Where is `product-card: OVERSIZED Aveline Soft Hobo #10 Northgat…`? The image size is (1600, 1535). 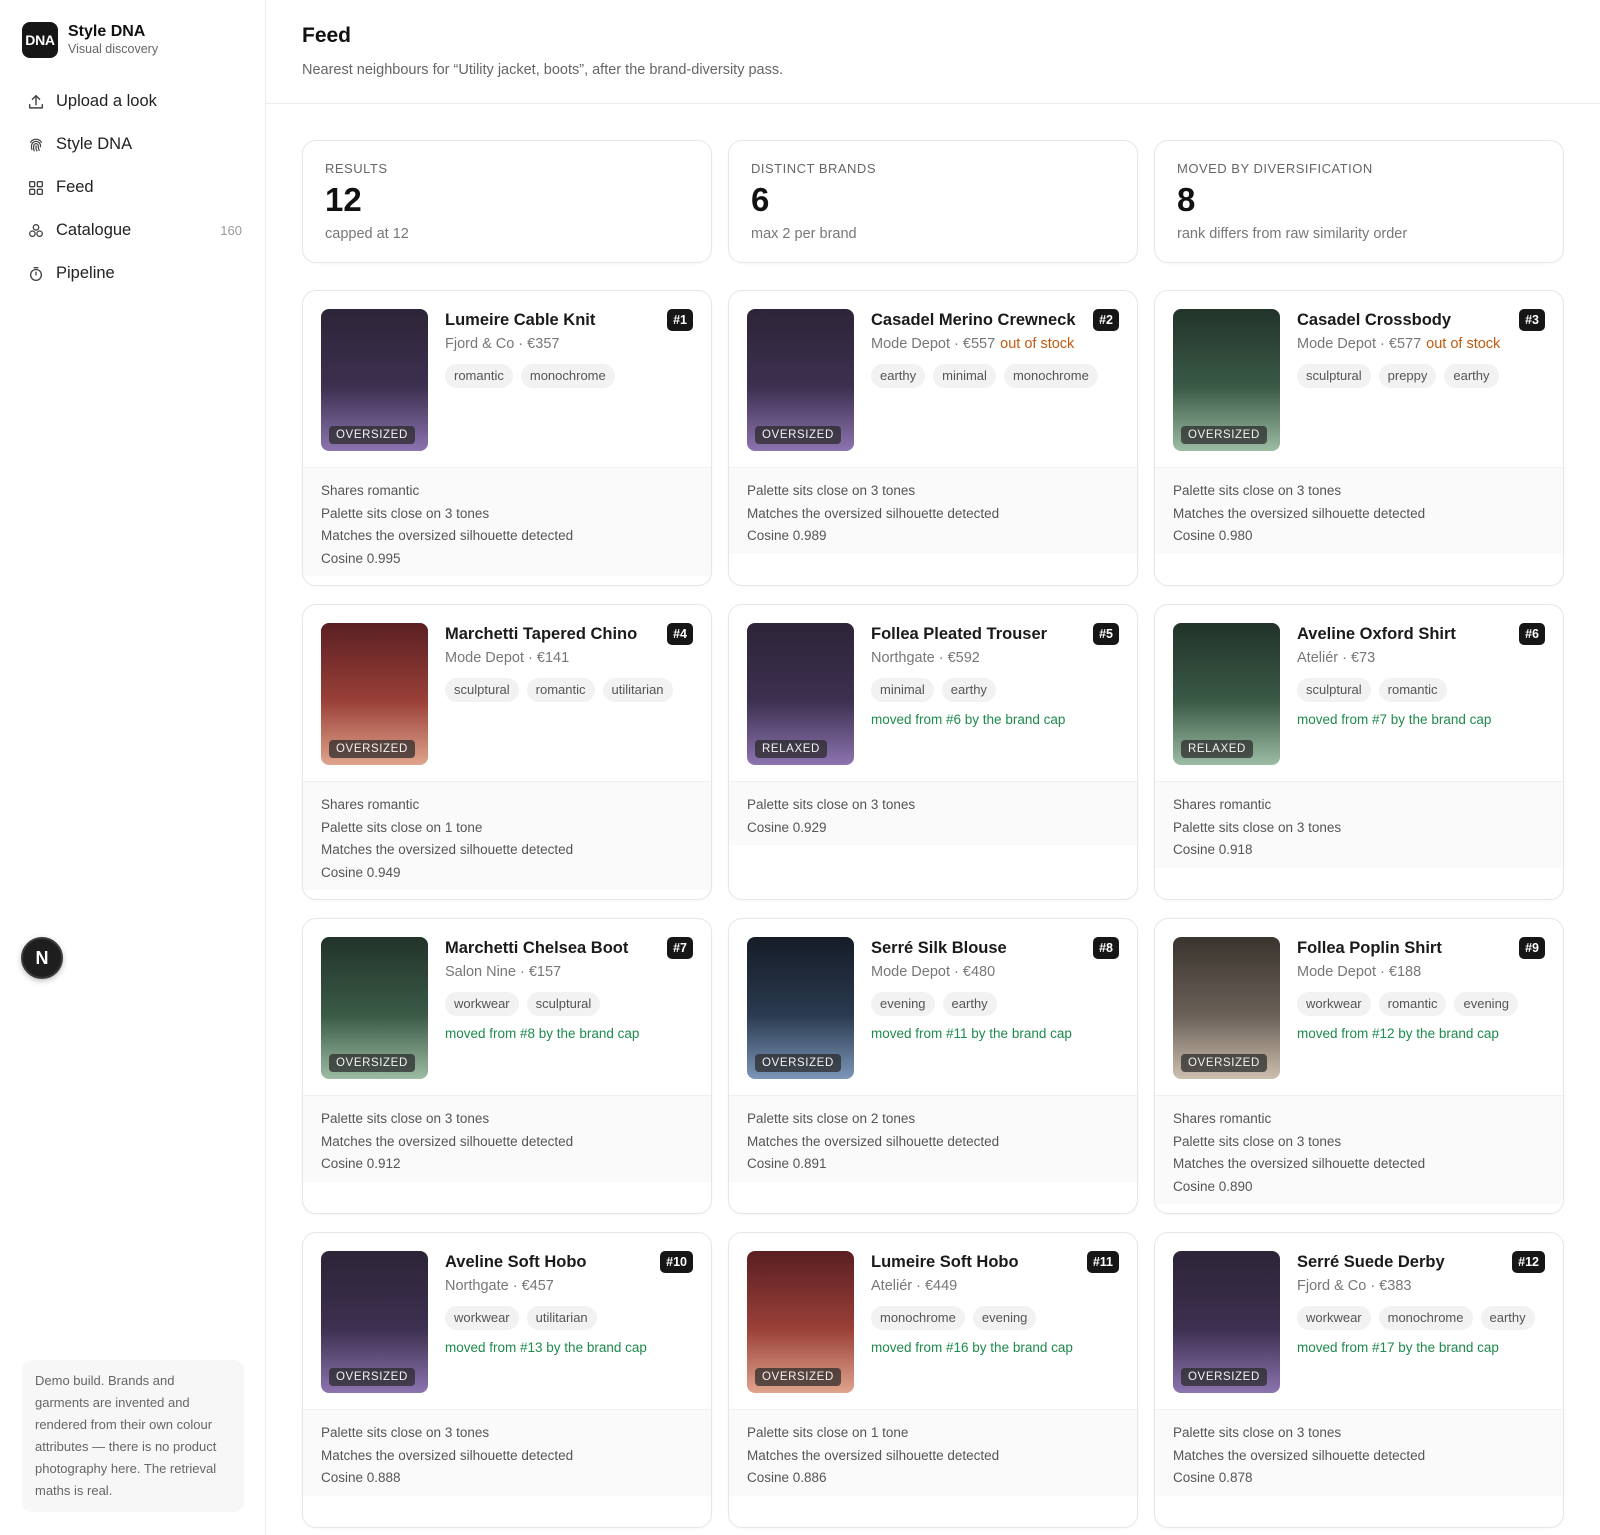 product-card: OVERSIZED Aveline Soft Hobo #10 Northgat… is located at coordinates (507, 1380).